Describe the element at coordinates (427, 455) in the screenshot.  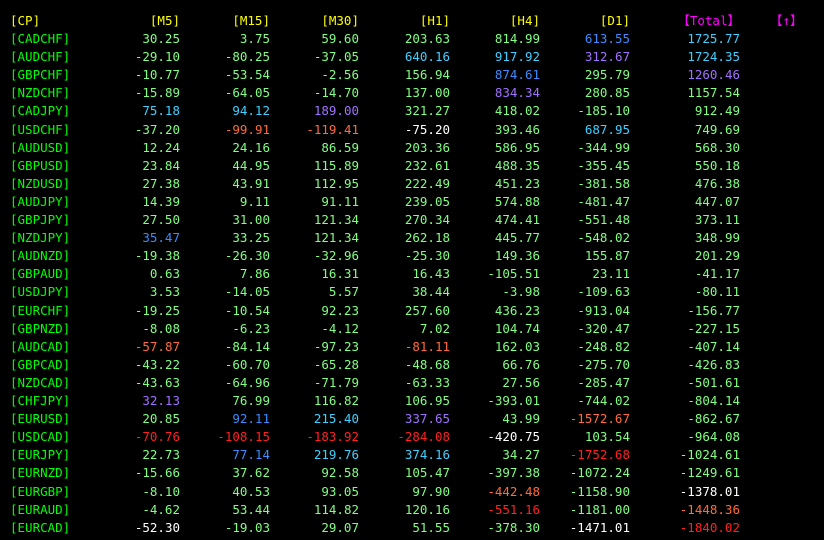
I see `value-h1: 374.16` at that location.